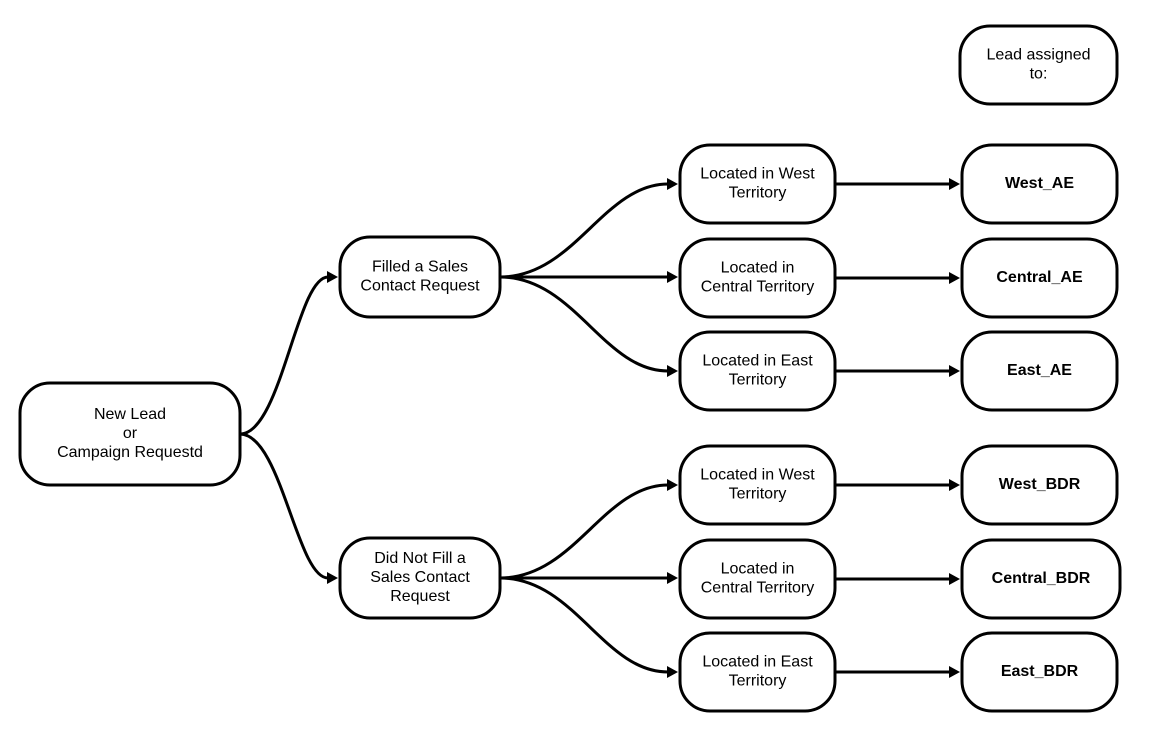  Describe the element at coordinates (954, 371) in the screenshot. I see `edge-east-upper-to-east-ae-arrowhead` at that location.